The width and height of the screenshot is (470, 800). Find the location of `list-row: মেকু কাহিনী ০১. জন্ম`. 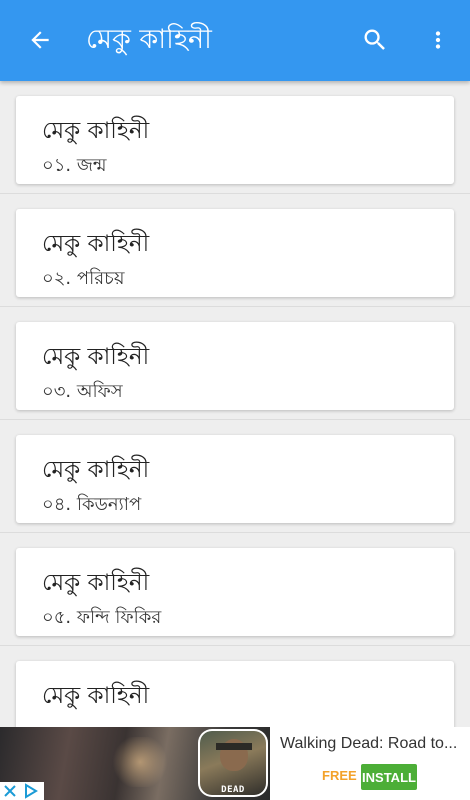

list-row: মেকু কাহিনী ০১. জন্ম is located at coordinates (235, 137).